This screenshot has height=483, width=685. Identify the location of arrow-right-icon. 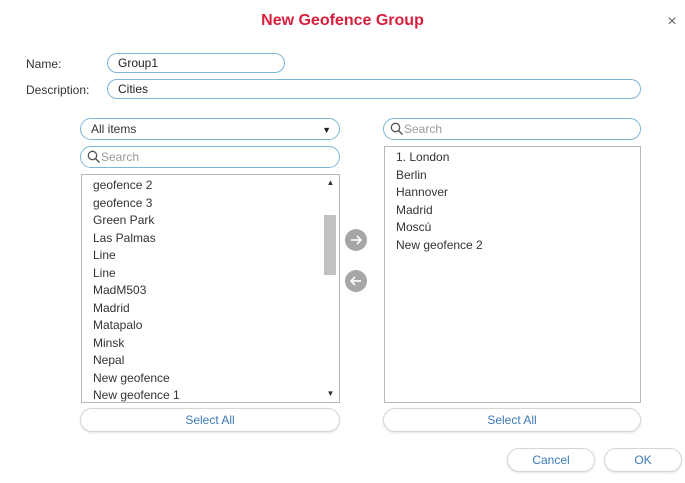
(357, 240).